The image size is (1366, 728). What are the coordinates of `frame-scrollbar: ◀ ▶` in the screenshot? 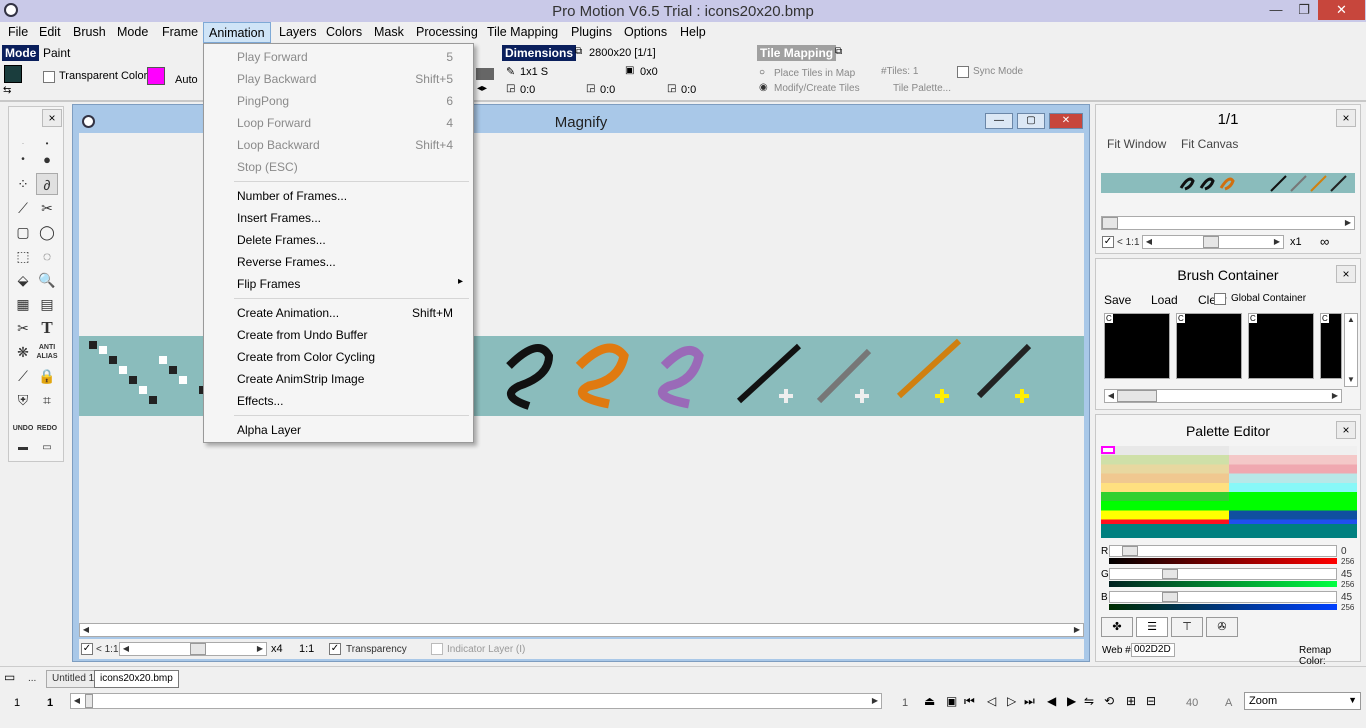 It's located at (476, 701).